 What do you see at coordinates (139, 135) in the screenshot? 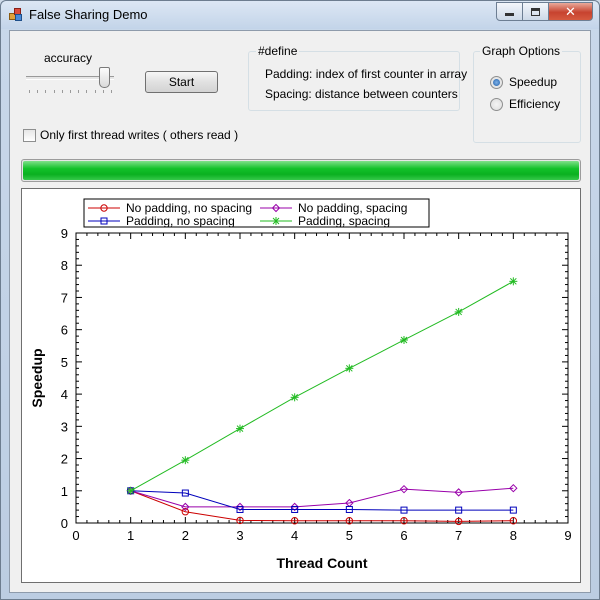
I see `only-first-thread-label: Only first thread writes ( others read )` at bounding box center [139, 135].